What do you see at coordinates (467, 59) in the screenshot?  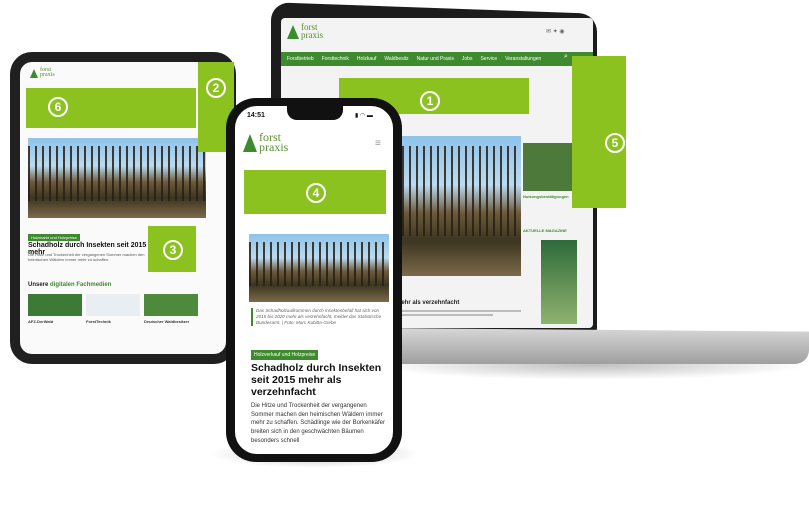 I see `nav-item: Jobs` at bounding box center [467, 59].